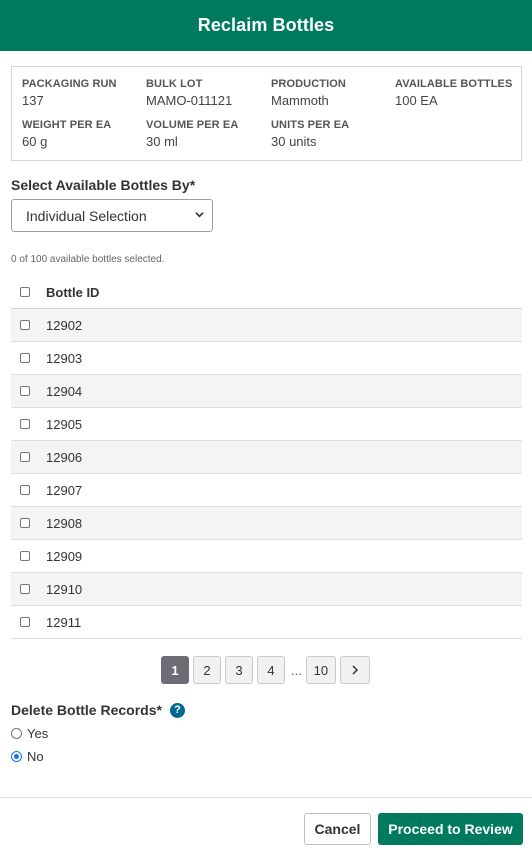 The image size is (532, 855). I want to click on info-label: Units Per EA, so click(310, 125).